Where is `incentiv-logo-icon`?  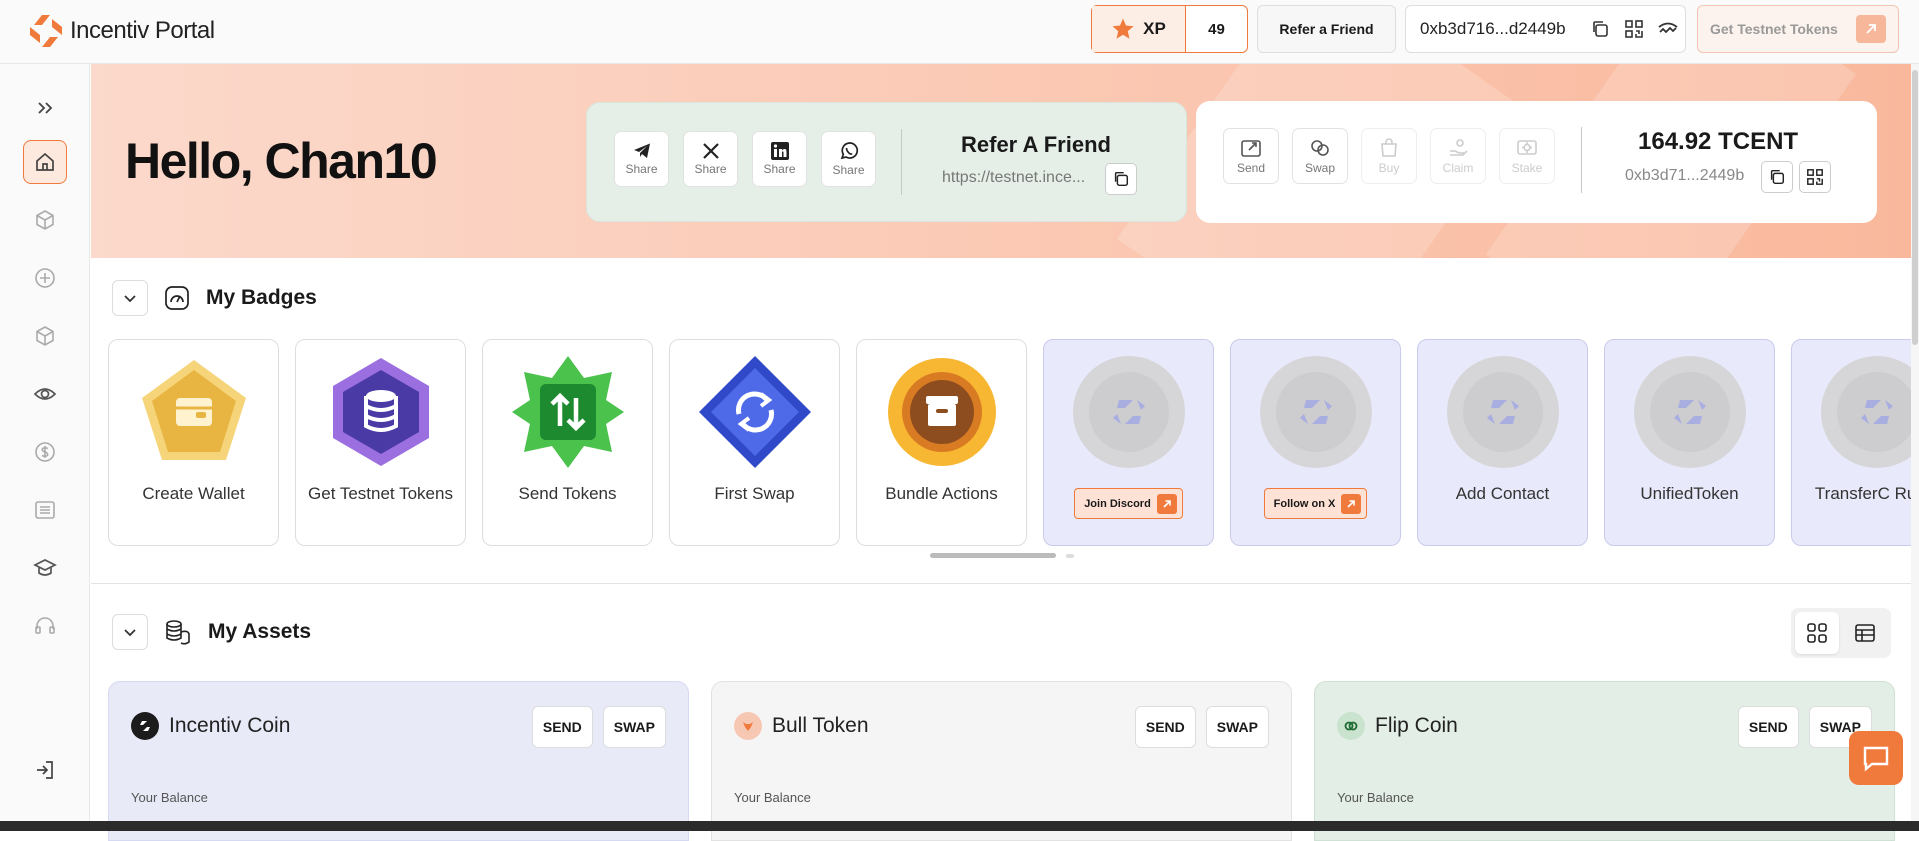 incentiv-logo-icon is located at coordinates (46, 31).